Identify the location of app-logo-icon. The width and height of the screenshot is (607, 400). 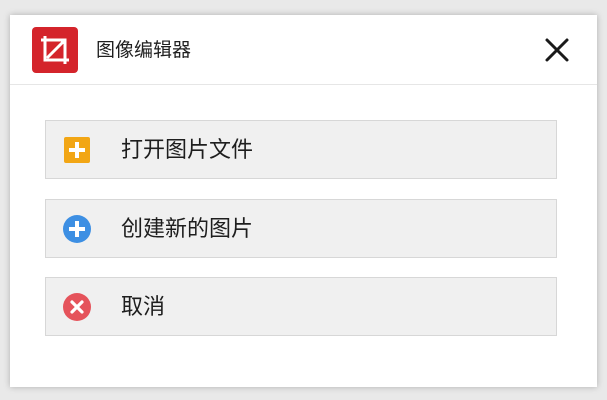
(55, 50).